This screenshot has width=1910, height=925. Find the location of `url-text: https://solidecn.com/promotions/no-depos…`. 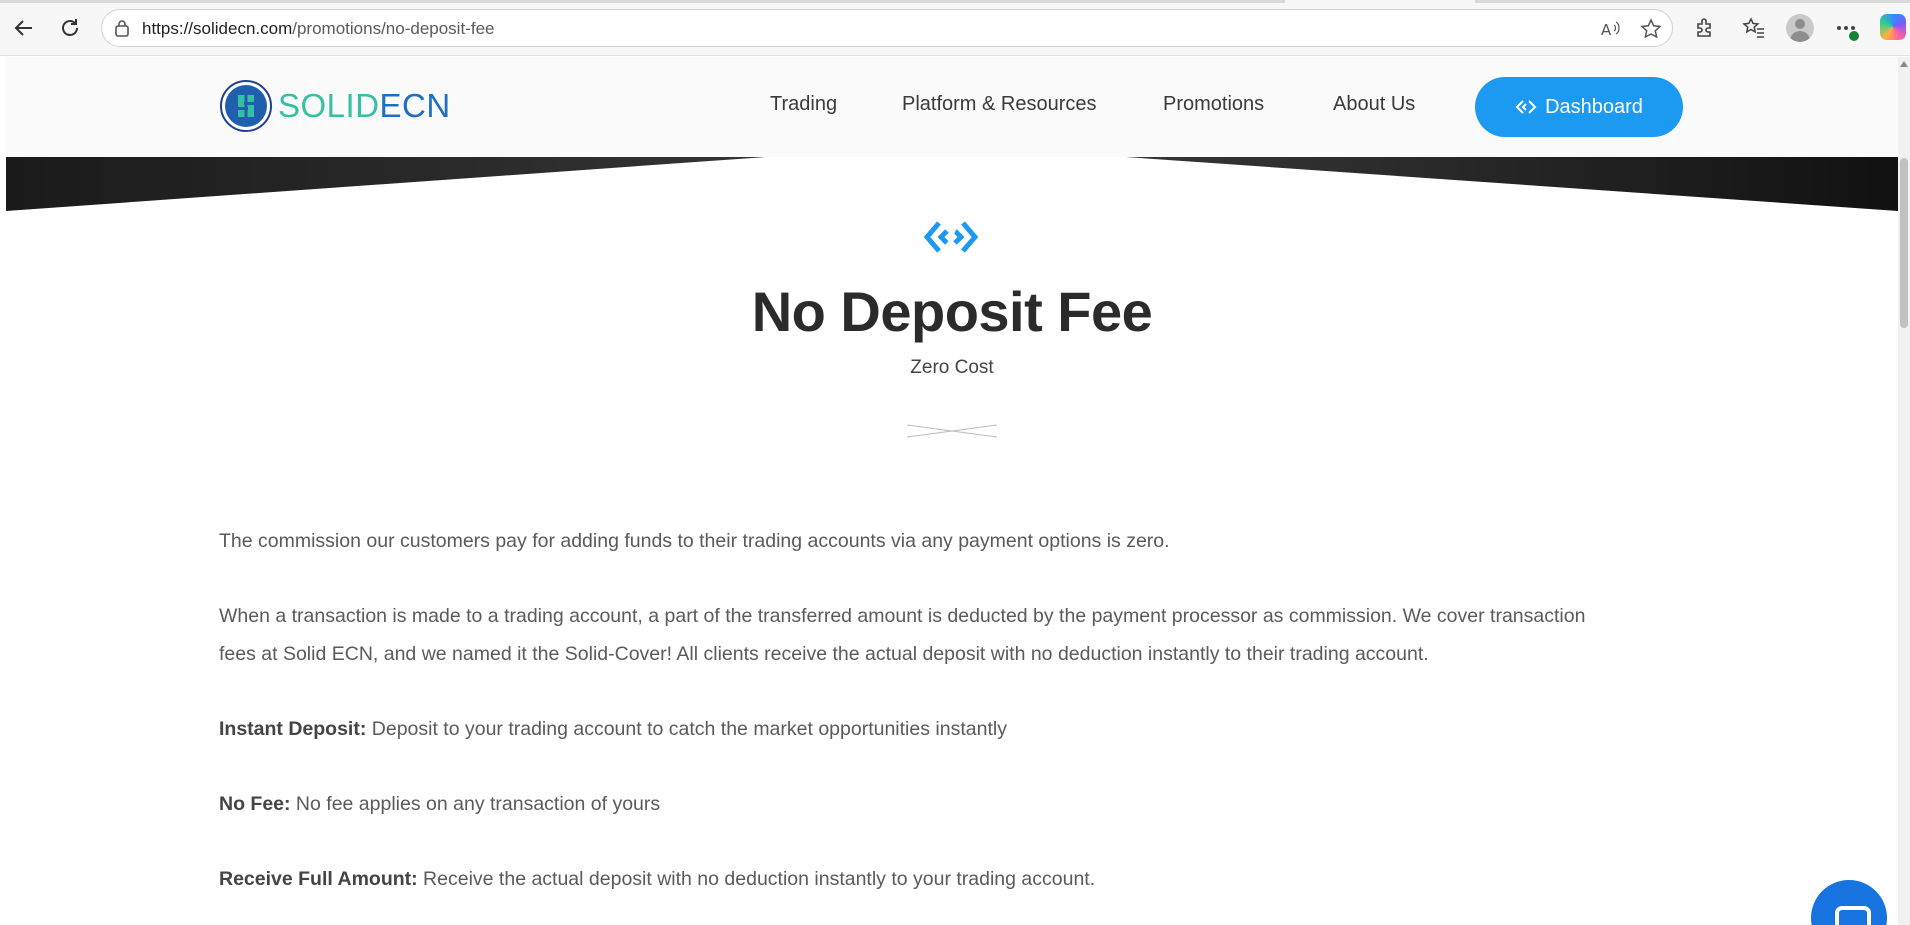

url-text: https://solidecn.com/promotions/no-depos… is located at coordinates (318, 29).